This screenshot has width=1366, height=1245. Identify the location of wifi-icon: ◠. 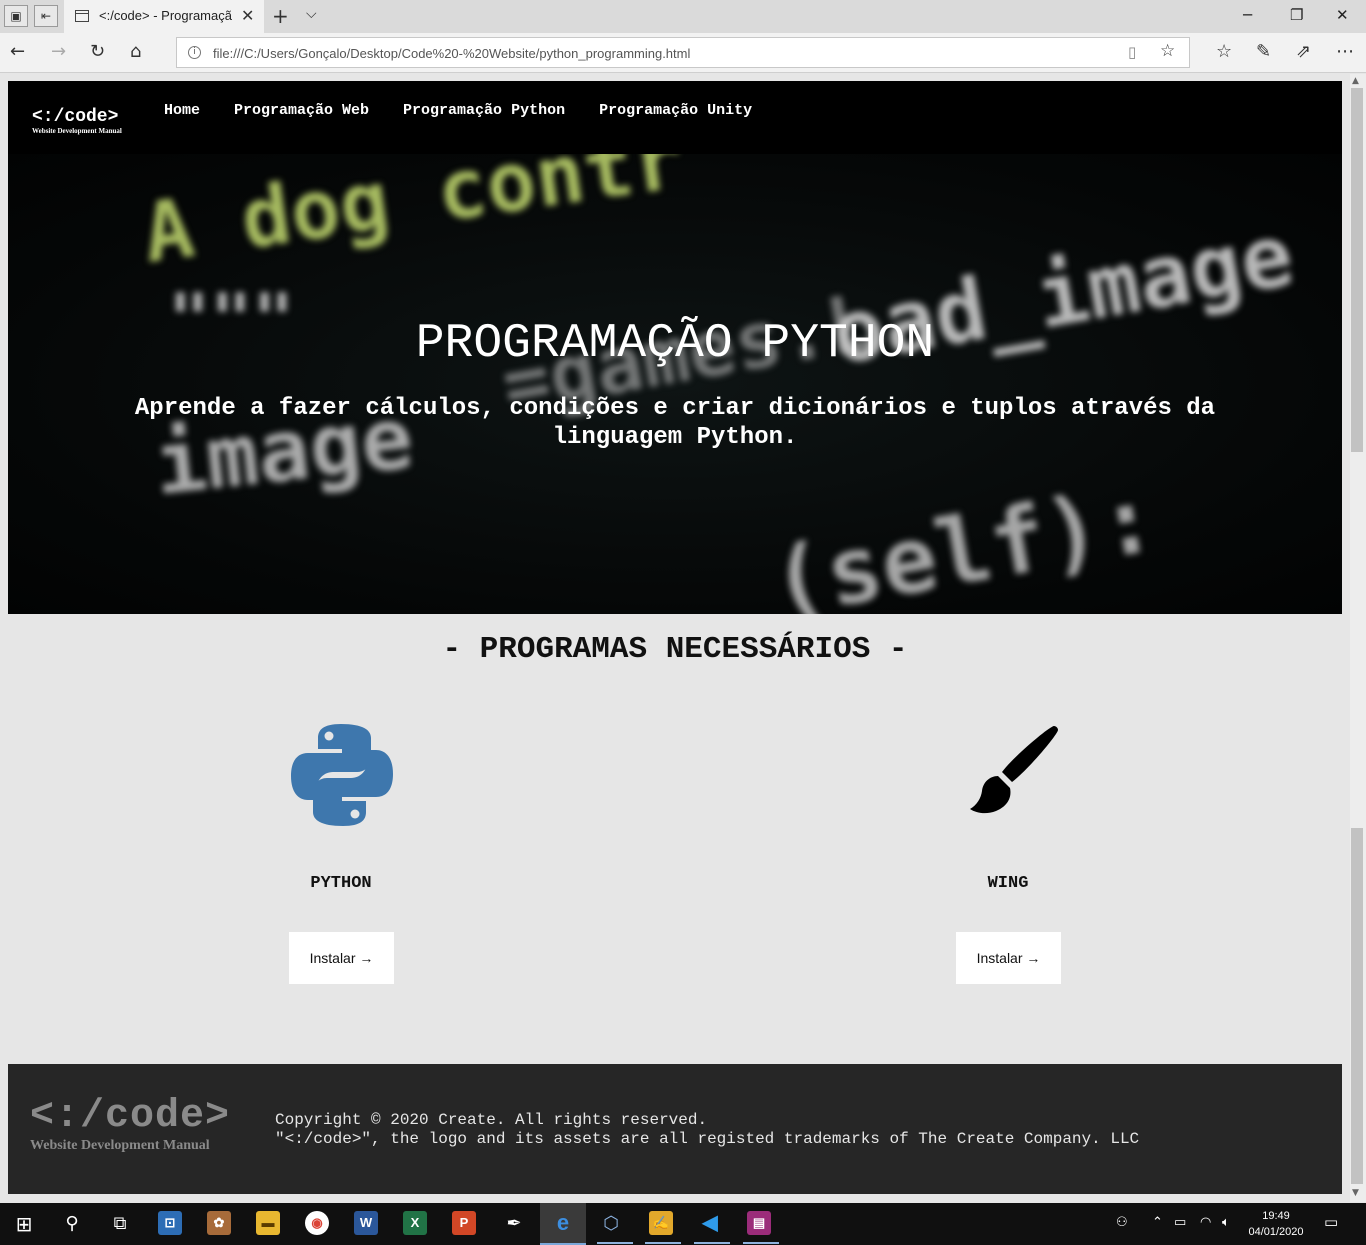
(1205, 1222).